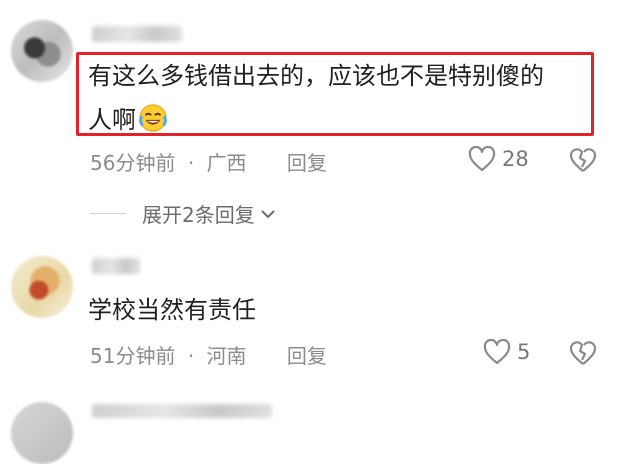  What do you see at coordinates (226, 163) in the screenshot?
I see `comment-location: 广西` at bounding box center [226, 163].